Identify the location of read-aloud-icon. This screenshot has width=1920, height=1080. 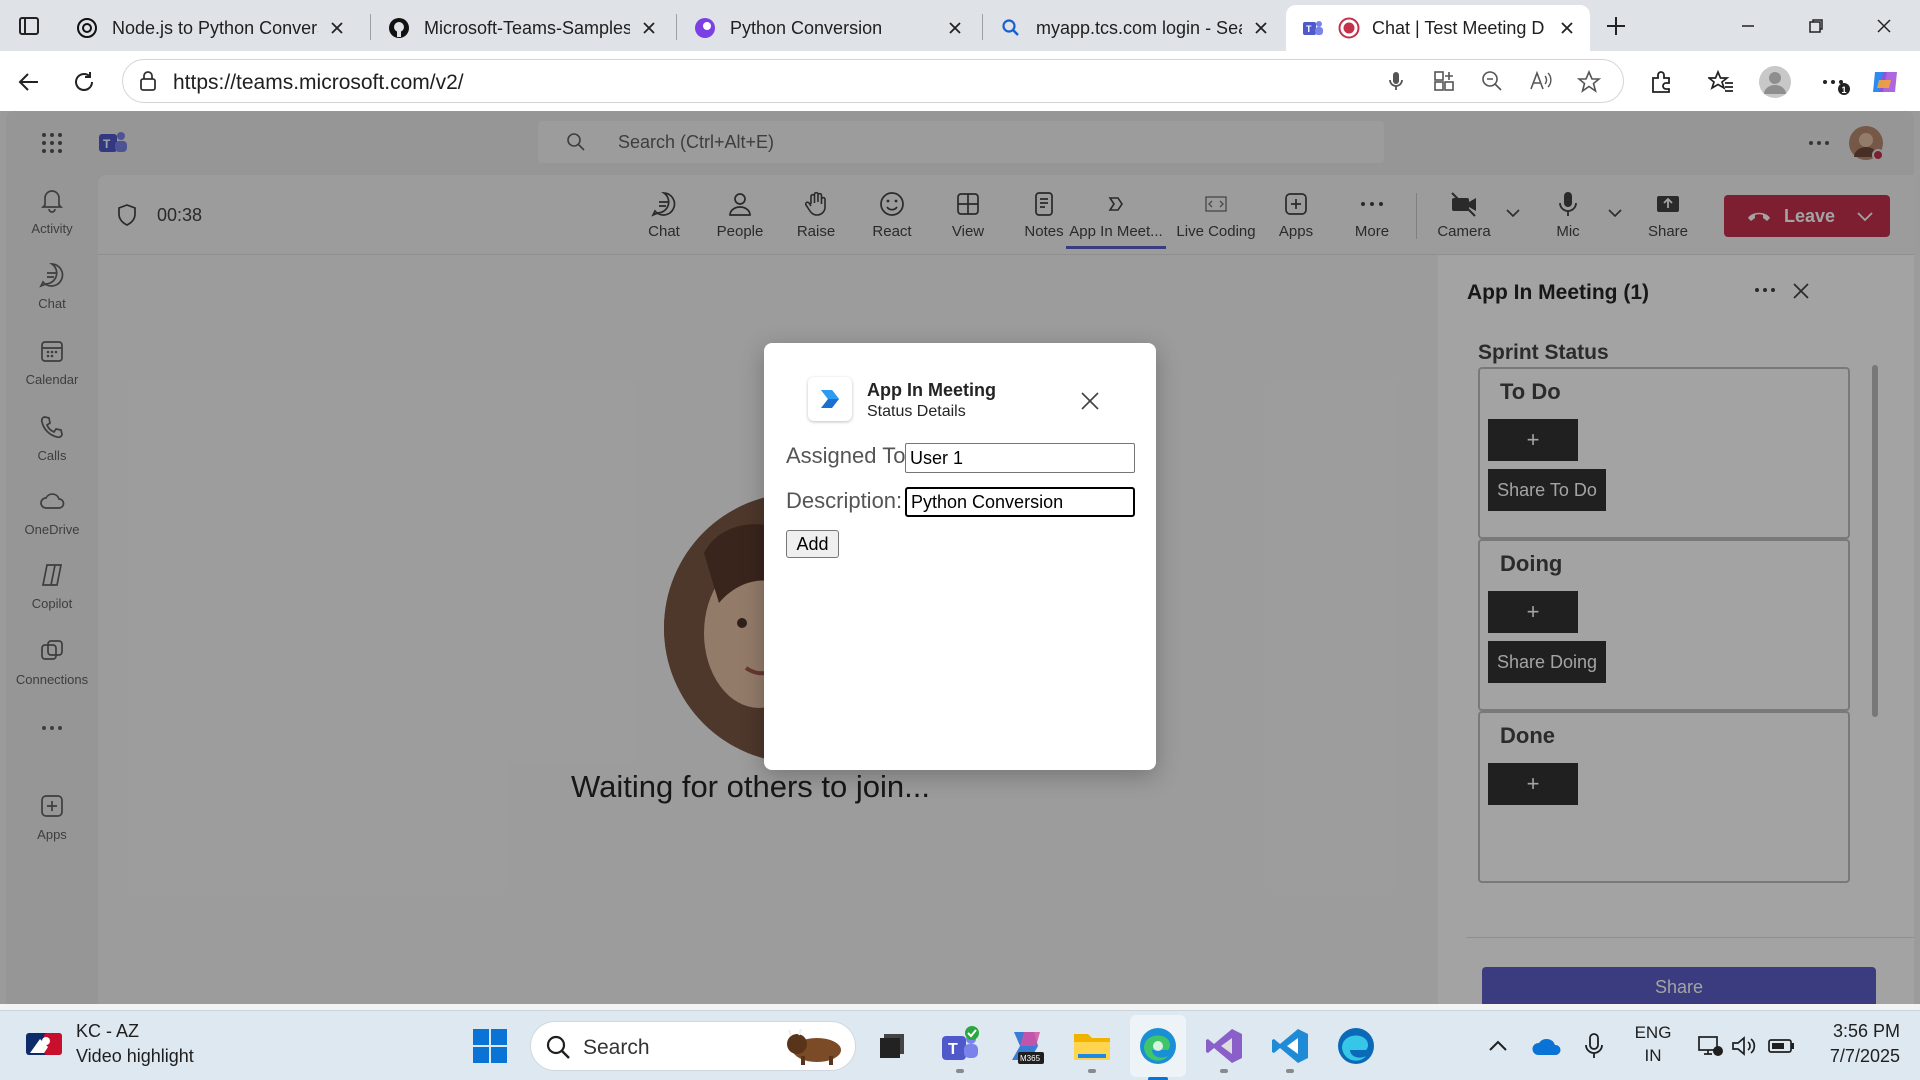
(1541, 81).